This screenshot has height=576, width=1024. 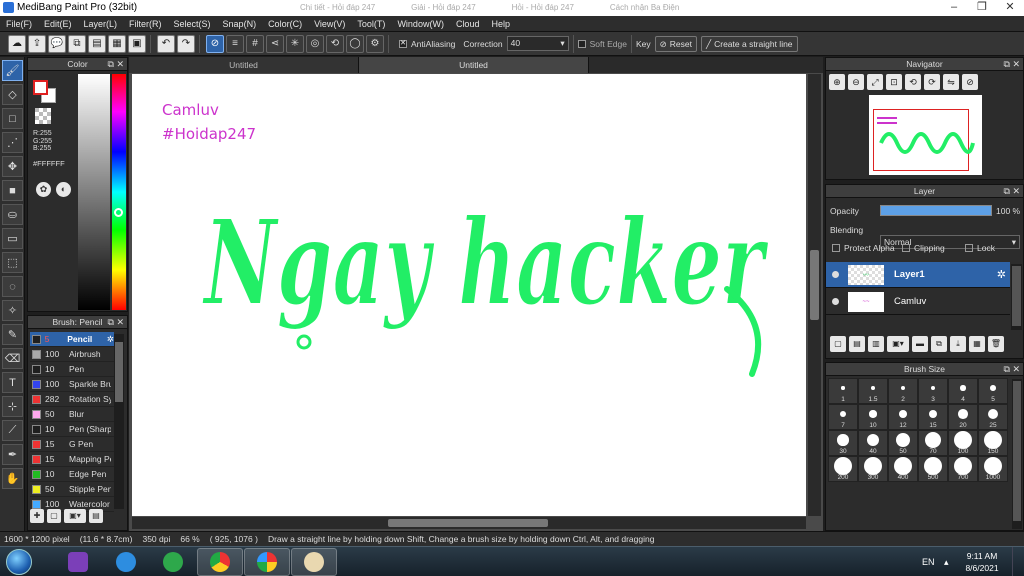 What do you see at coordinates (145, 24) in the screenshot?
I see `menu-filter: Filter(R)` at bounding box center [145, 24].